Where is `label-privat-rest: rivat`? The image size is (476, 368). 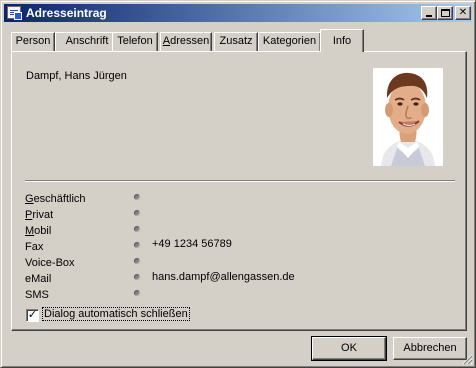 label-privat-rest: rivat is located at coordinates (43, 215).